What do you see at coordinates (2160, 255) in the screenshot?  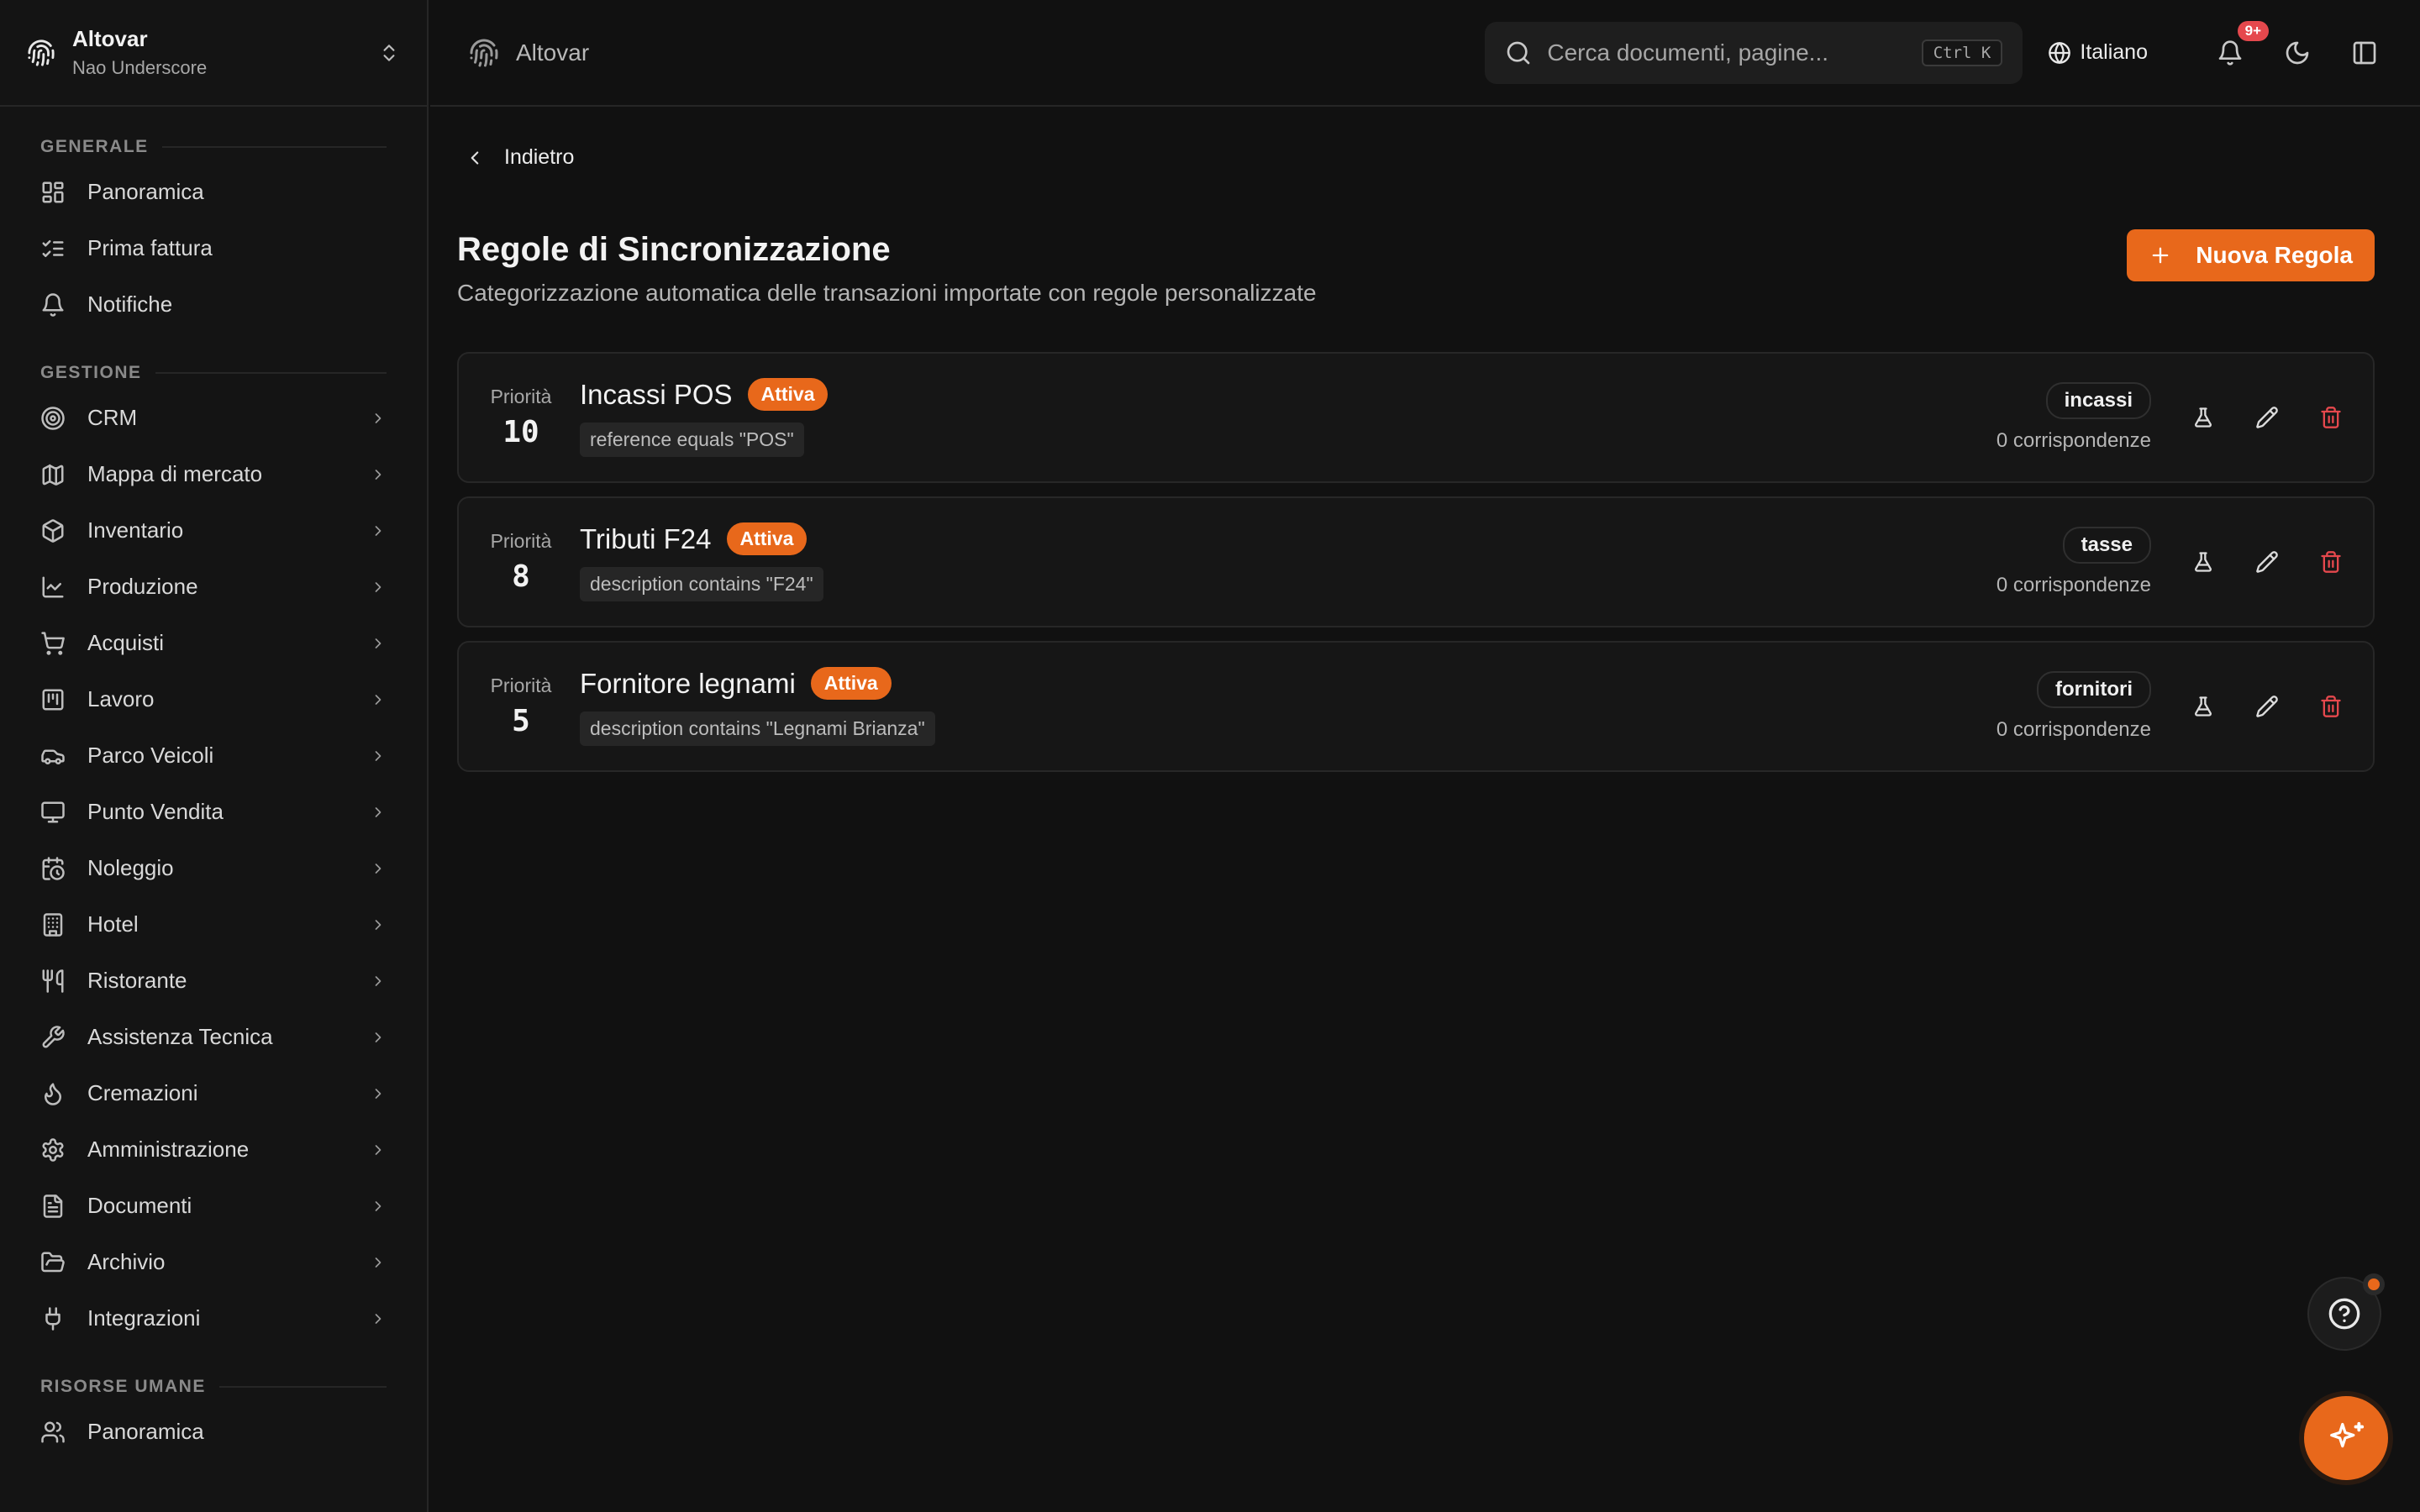 I see `plus-icon` at bounding box center [2160, 255].